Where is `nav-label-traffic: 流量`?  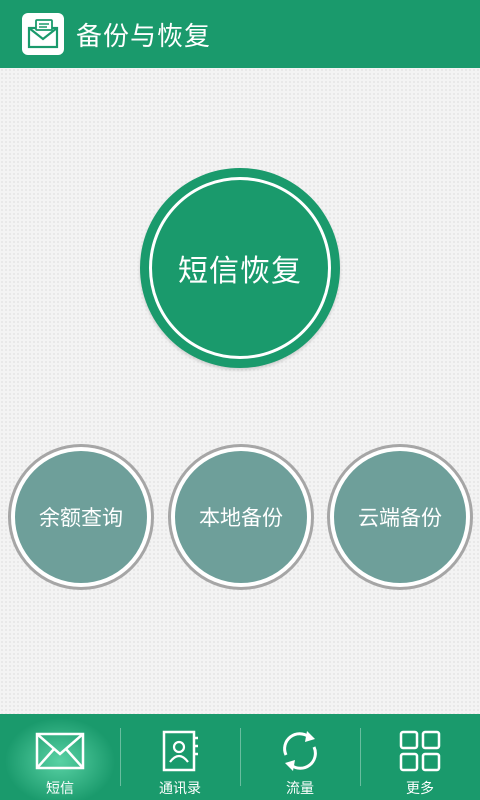 nav-label-traffic: 流量 is located at coordinates (300, 789).